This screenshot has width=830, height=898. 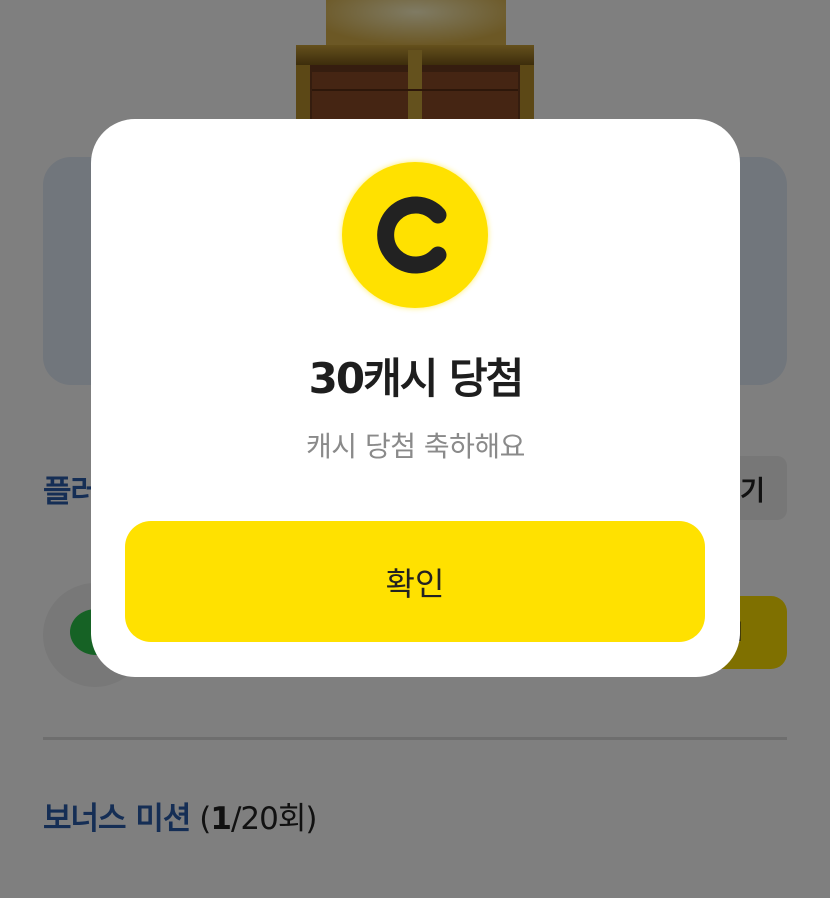 I want to click on coin-letter-c-icon, so click(x=412, y=235).